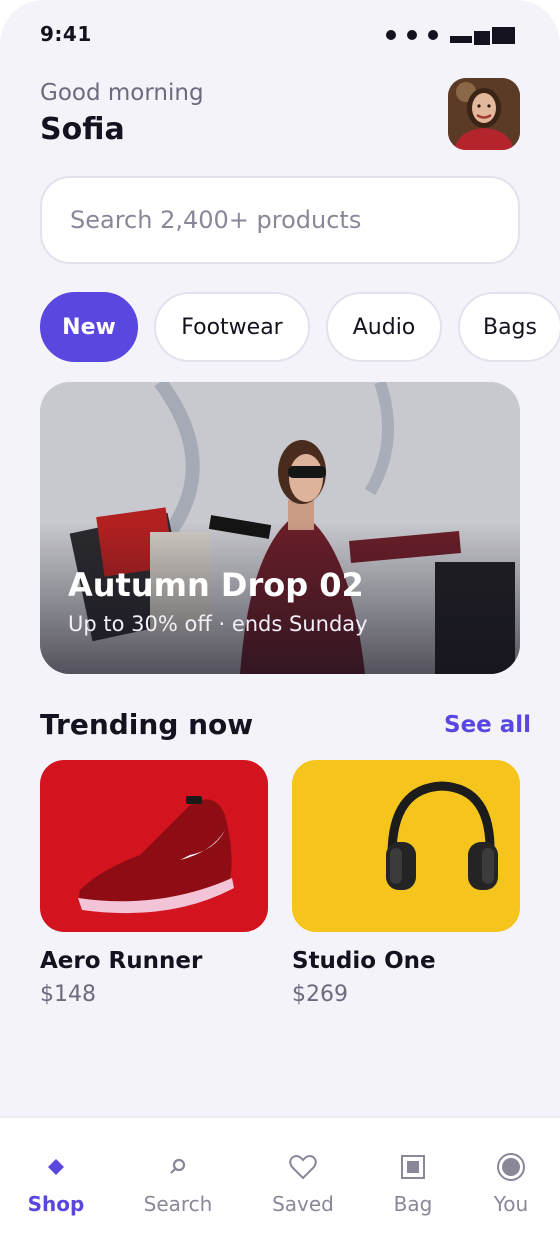 This screenshot has height=1240, width=560. Describe the element at coordinates (320, 994) in the screenshot. I see `product-price: $269` at that location.